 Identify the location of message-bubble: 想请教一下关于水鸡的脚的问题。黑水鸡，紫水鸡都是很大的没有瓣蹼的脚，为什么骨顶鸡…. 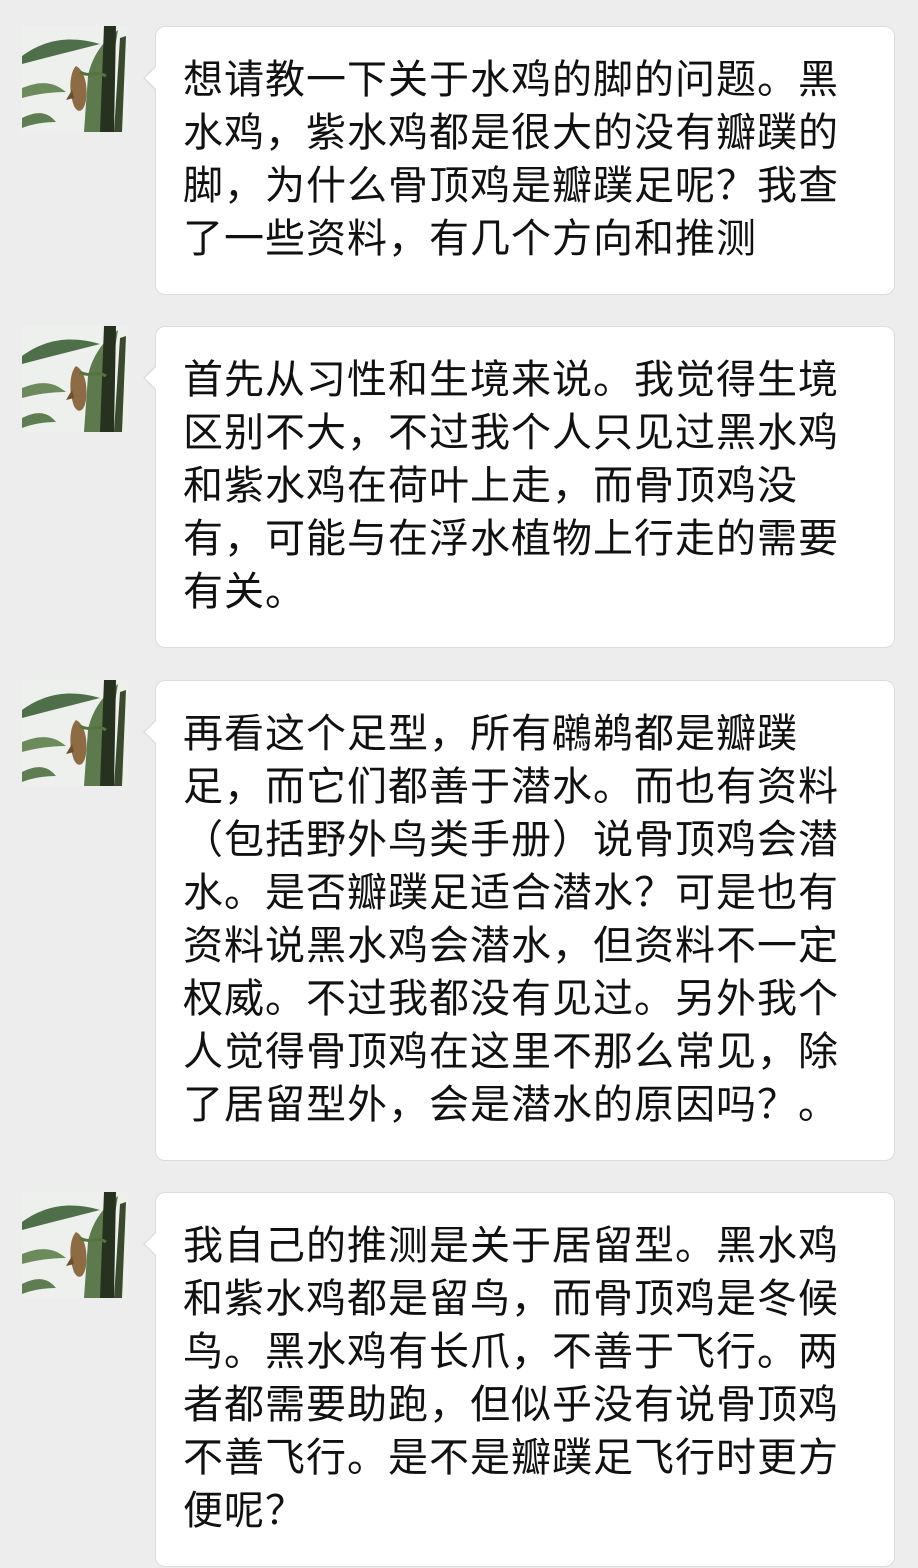
(519, 160).